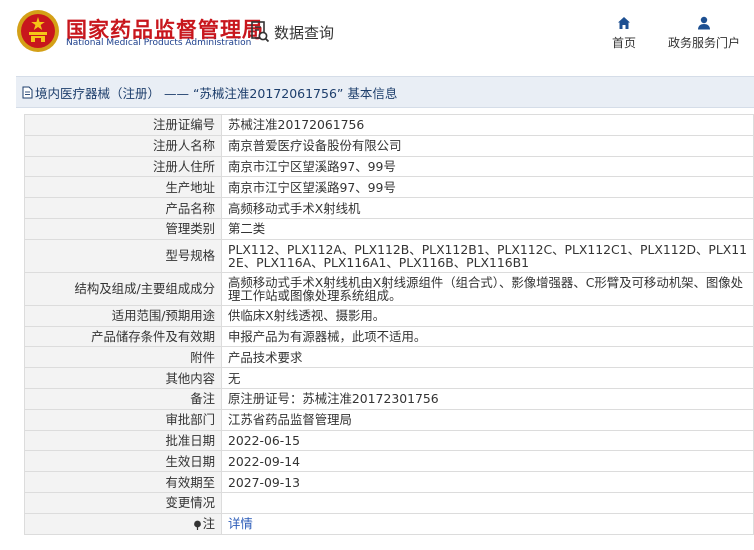 Image resolution: width=754 pixels, height=550 pixels. I want to click on field-value: 无, so click(487, 378).